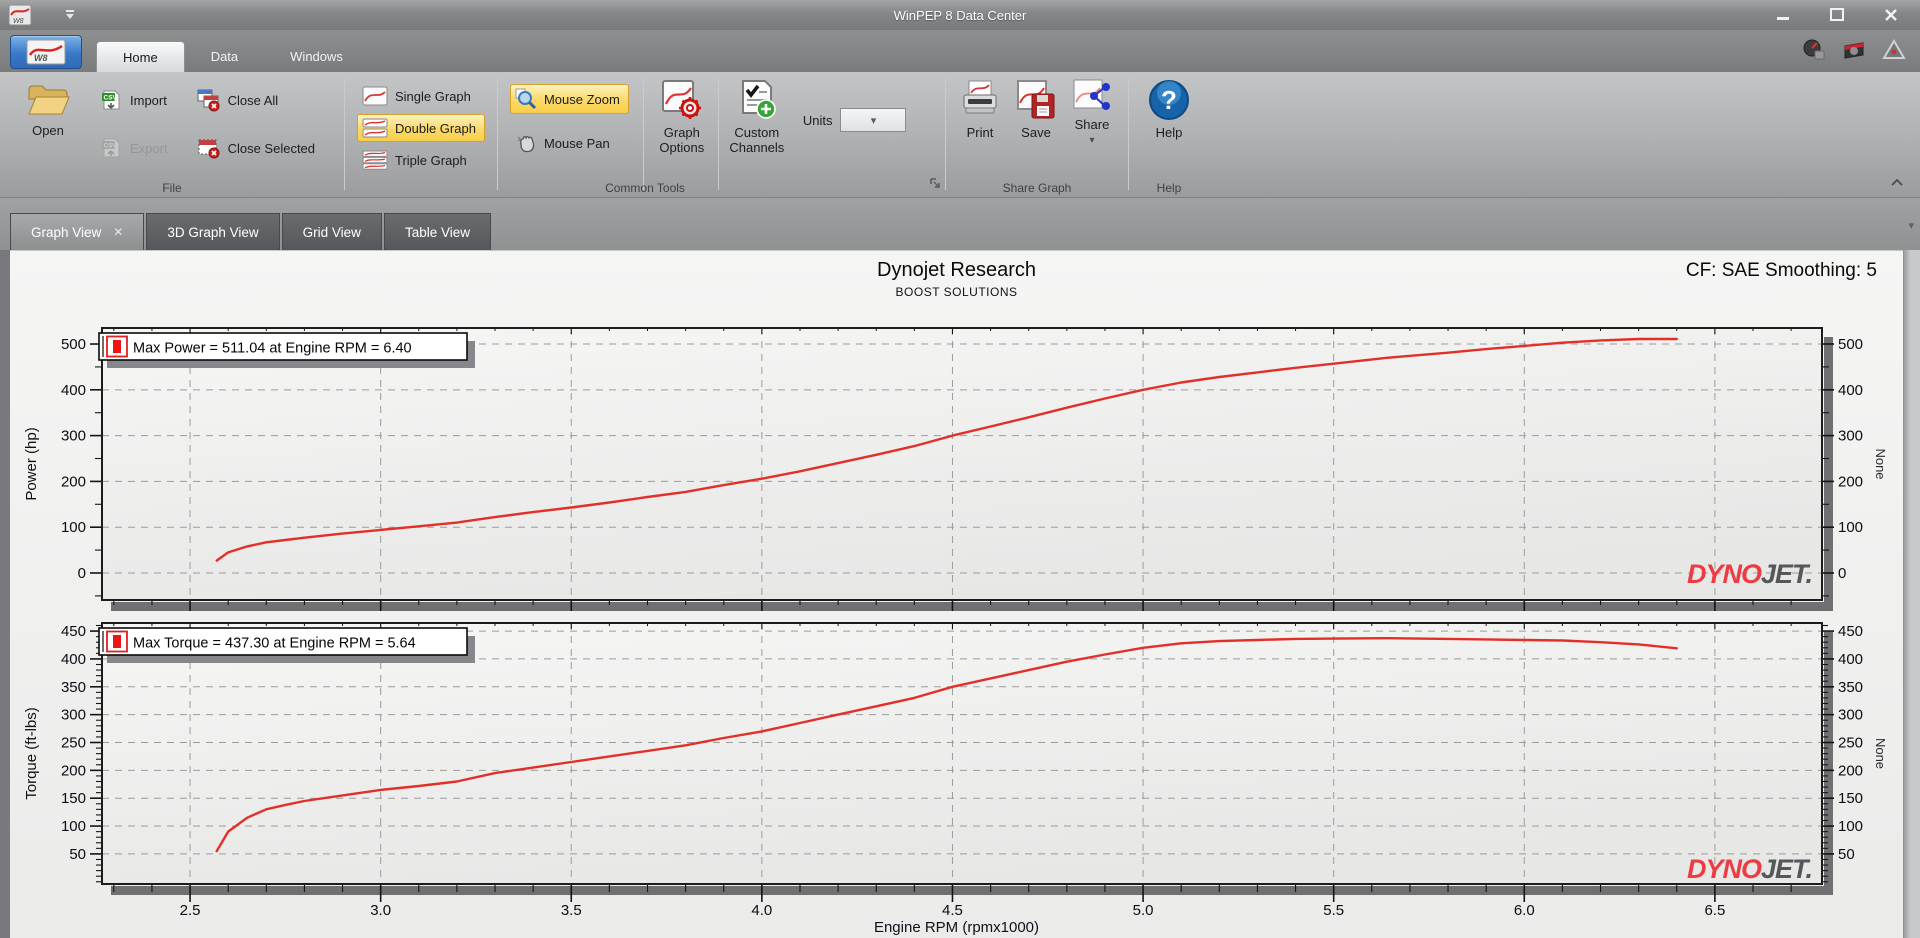 This screenshot has height=938, width=1920. I want to click on torque-legend: Max Torque = 437.30 at Engine RPM = 5.64, so click(286, 645).